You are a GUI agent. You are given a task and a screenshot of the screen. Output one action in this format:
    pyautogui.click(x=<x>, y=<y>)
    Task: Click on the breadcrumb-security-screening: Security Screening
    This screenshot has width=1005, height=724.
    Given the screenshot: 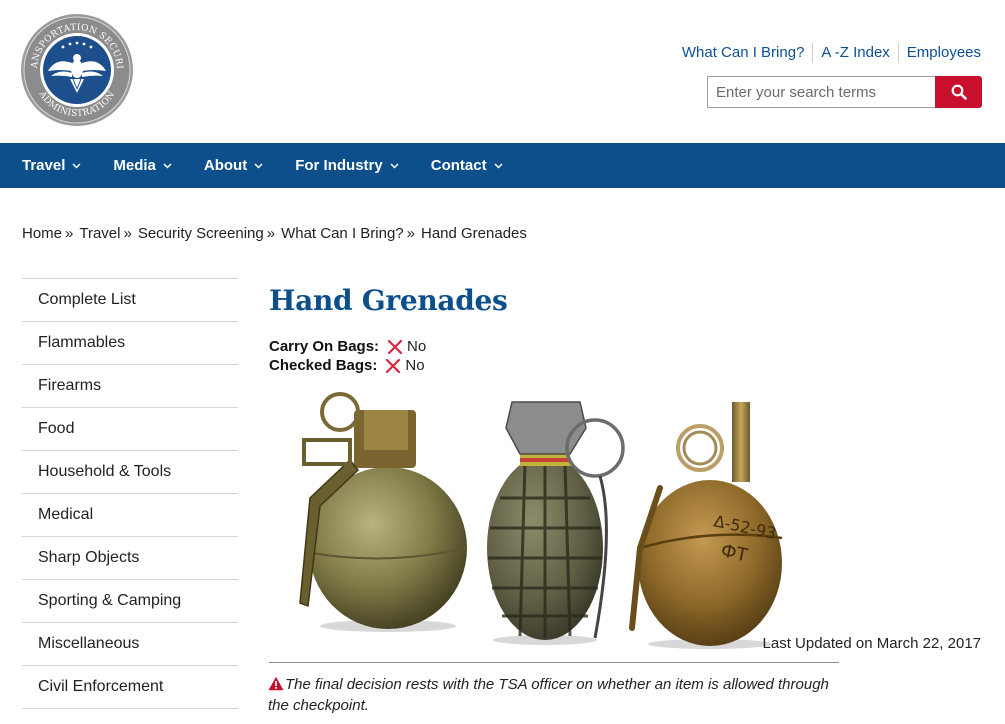 What is the action you would take?
    pyautogui.click(x=201, y=233)
    